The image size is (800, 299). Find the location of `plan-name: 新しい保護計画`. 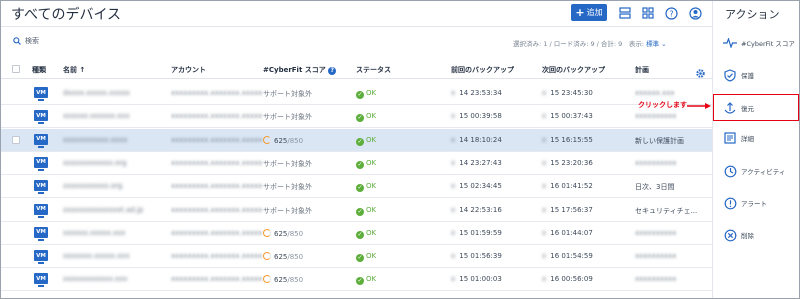

plan-name: 新しい保護計画 is located at coordinates (659, 141).